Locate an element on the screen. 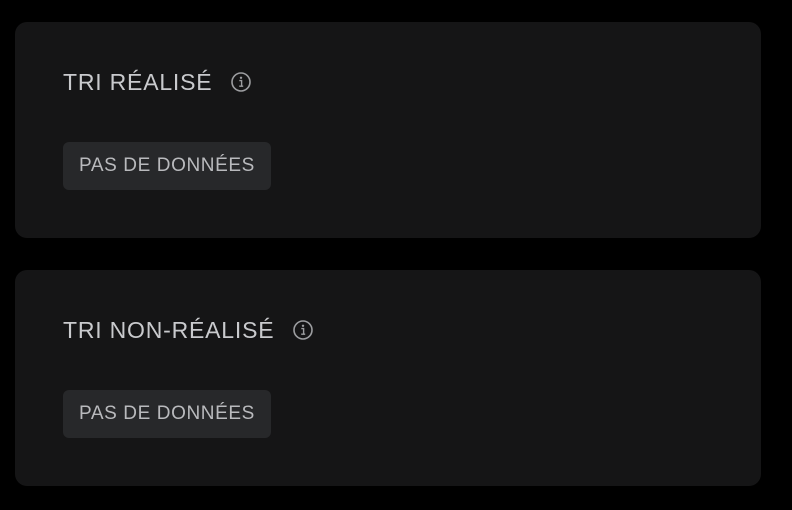 The height and width of the screenshot is (510, 792). card-header: TRI NON-RÉALISÉ is located at coordinates (188, 330).